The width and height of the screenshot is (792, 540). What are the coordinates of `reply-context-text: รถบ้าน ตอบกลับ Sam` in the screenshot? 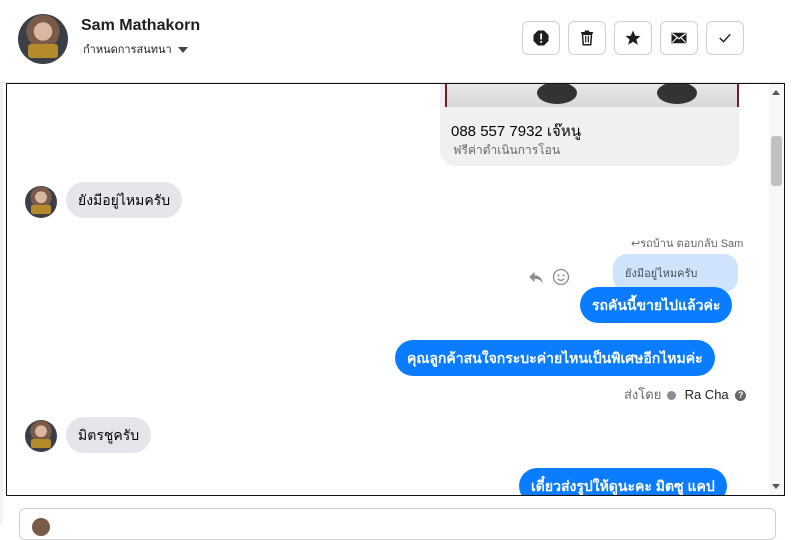 It's located at (692, 244).